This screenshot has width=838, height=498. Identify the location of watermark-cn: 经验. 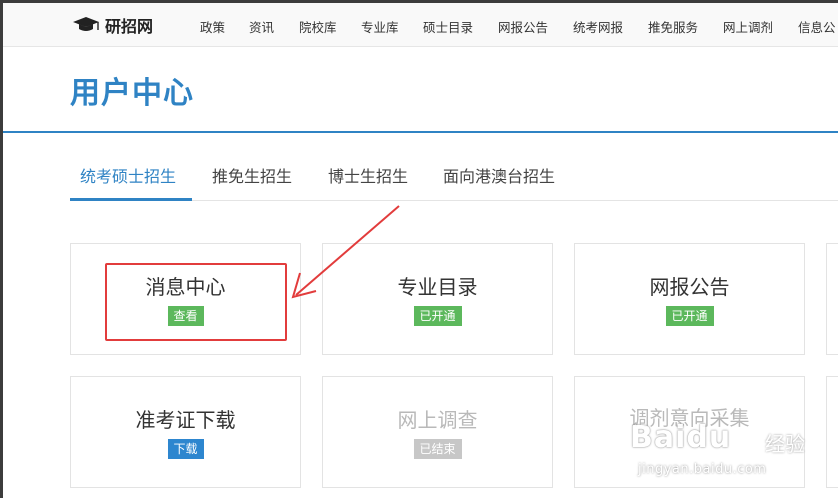
(785, 444).